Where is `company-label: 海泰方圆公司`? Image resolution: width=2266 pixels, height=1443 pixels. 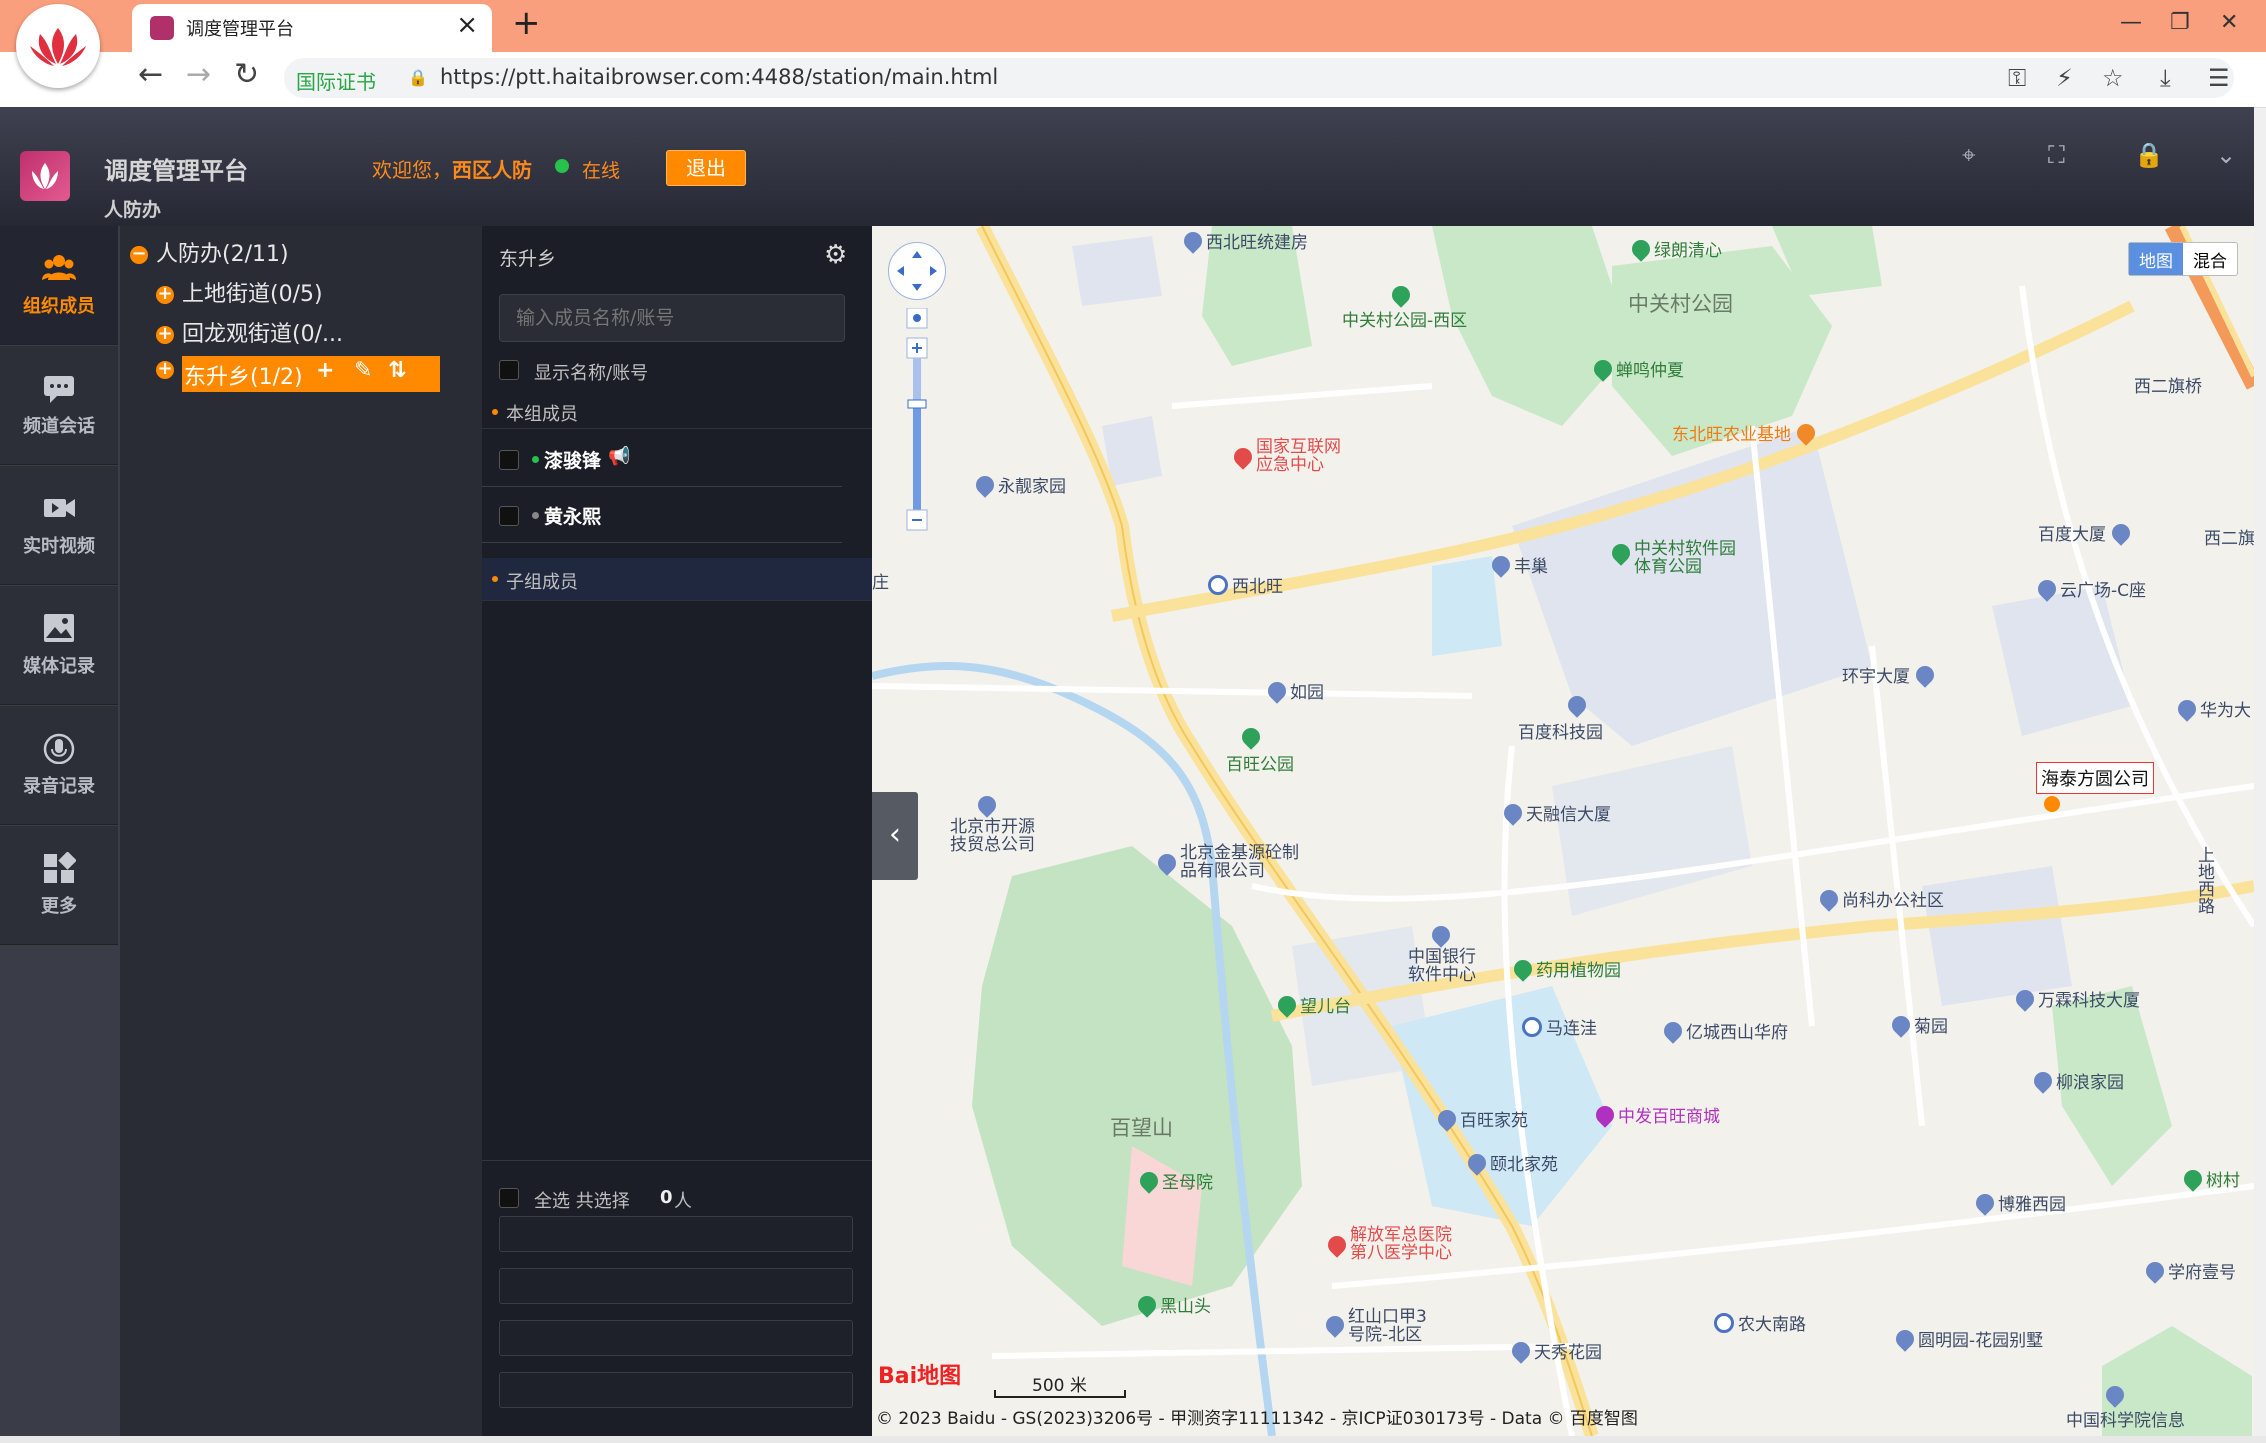 company-label: 海泰方圆公司 is located at coordinates (2095, 778).